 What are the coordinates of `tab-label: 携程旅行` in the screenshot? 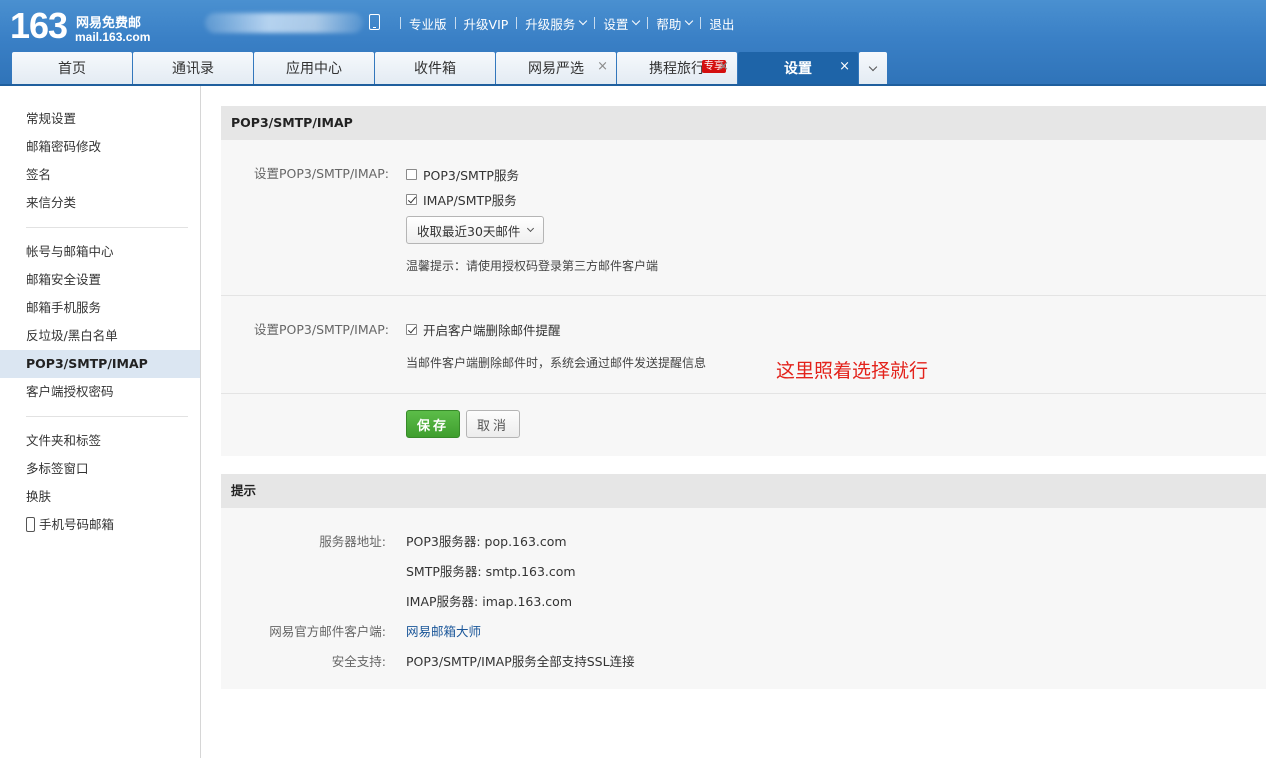 It's located at (677, 69).